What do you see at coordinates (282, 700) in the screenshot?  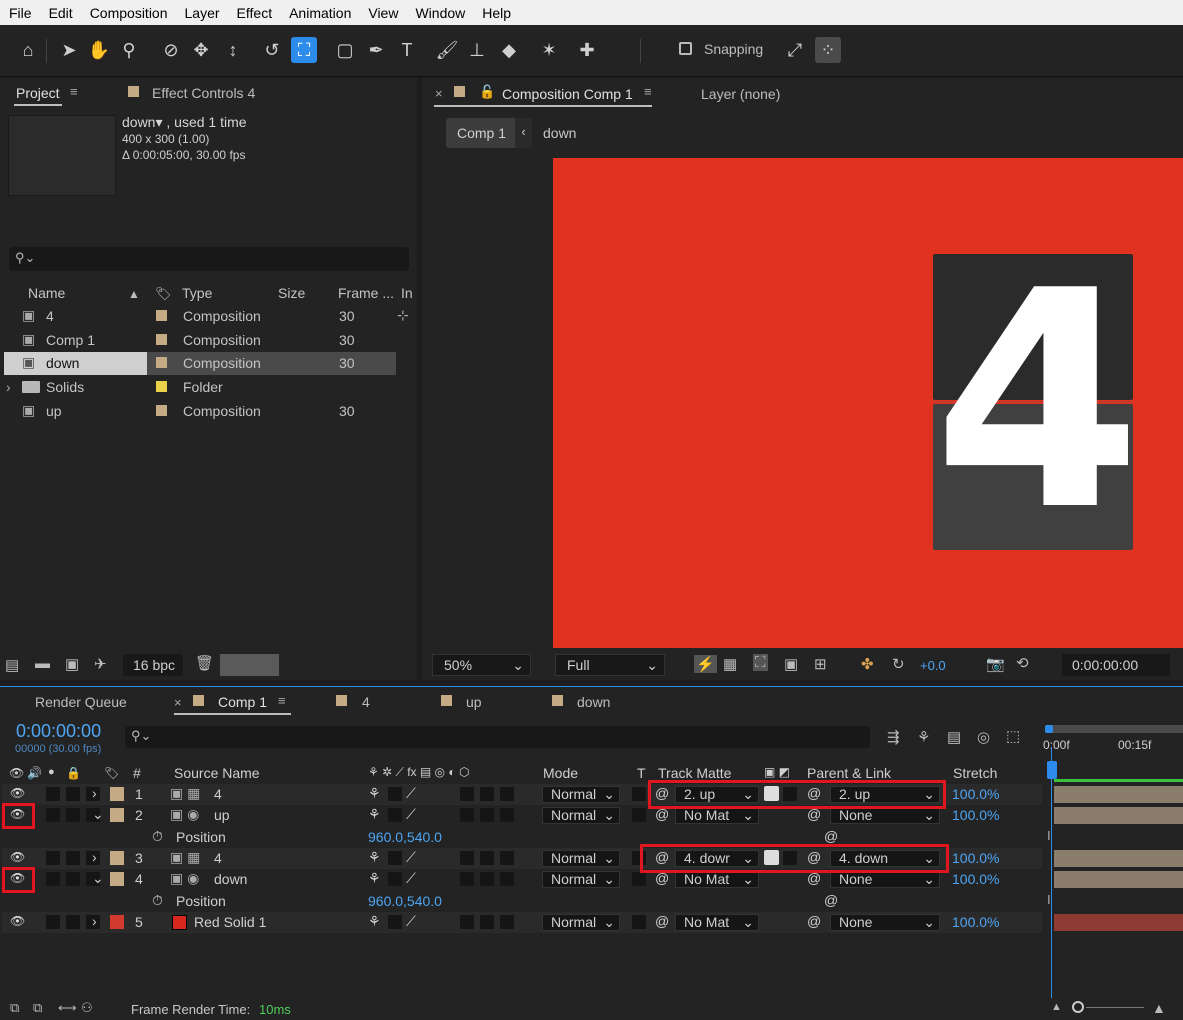 I see `timeline-menu-icon: ≡` at bounding box center [282, 700].